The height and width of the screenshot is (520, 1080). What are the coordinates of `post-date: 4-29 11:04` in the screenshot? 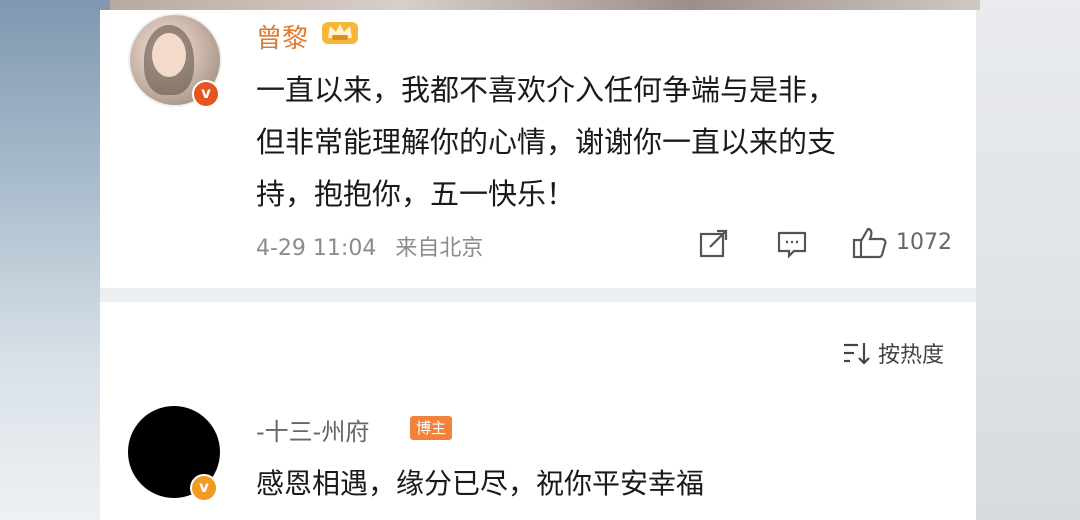 It's located at (316, 248).